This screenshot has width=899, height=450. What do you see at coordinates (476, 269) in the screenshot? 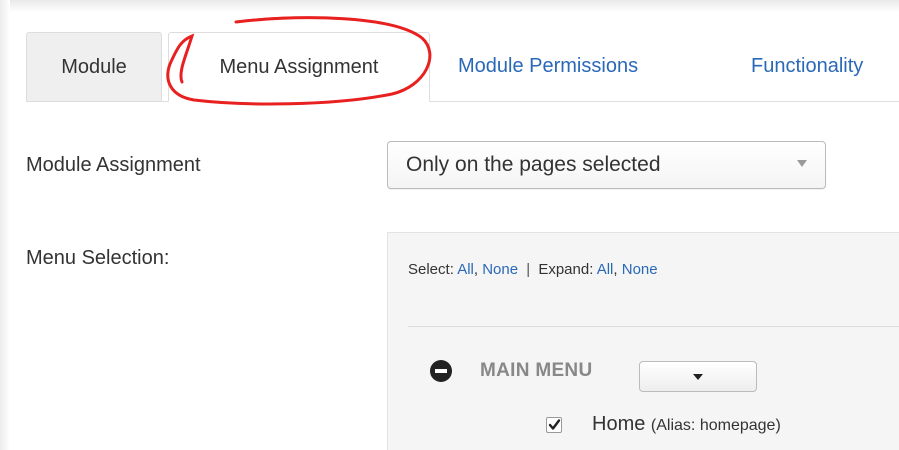
I see `select-comma: ,` at bounding box center [476, 269].